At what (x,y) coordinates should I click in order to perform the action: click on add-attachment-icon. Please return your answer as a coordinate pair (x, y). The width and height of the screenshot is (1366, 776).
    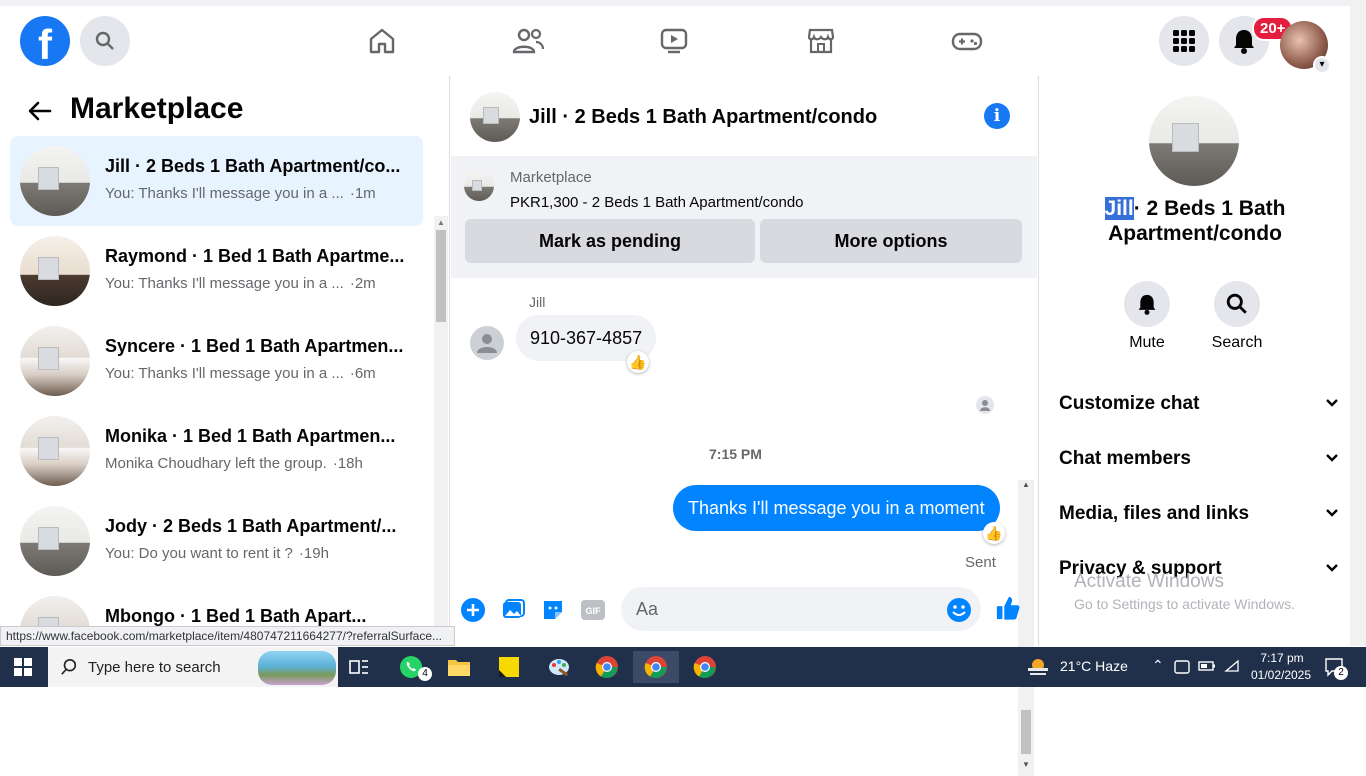
    Looking at the image, I should click on (473, 610).